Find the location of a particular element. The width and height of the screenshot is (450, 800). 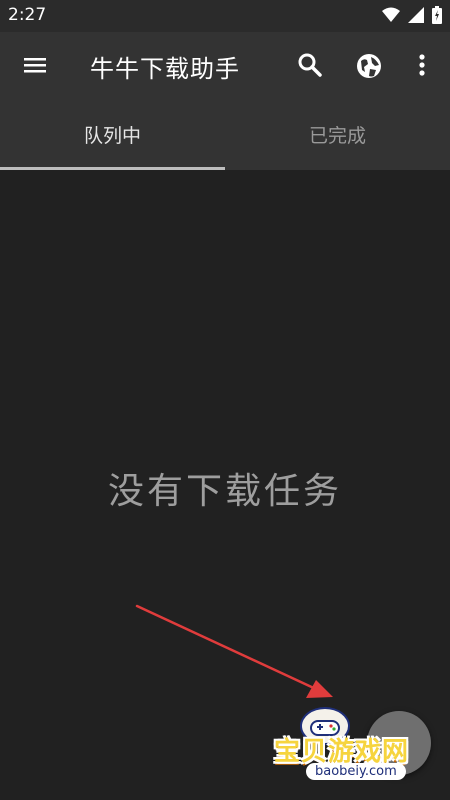

wifi-icon is located at coordinates (391, 14).